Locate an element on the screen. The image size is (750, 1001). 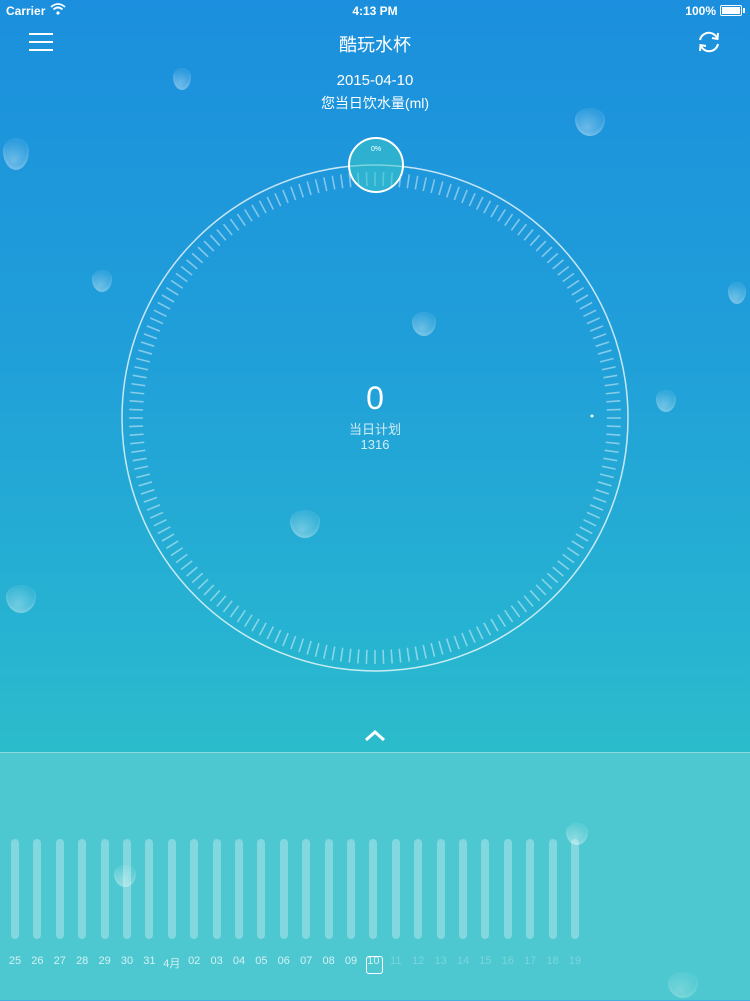
selected-day-marker is located at coordinates (374, 965).